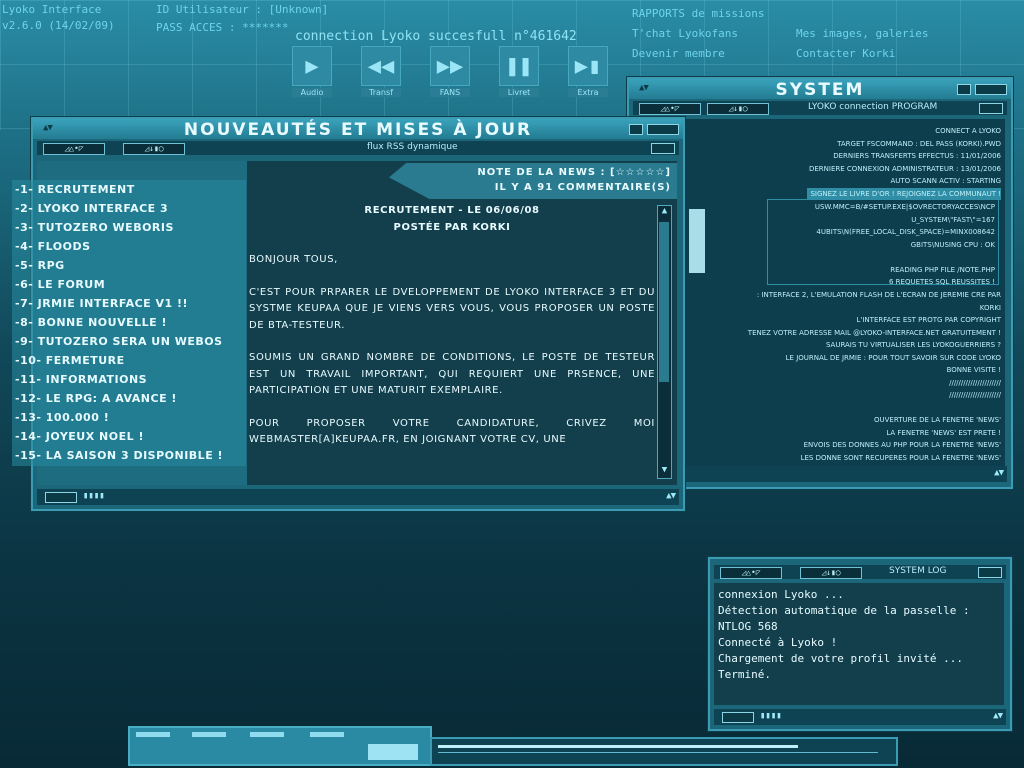 Image resolution: width=1024 pixels, height=768 pixels. Describe the element at coordinates (393, 752) in the screenshot. I see `taskbar-button` at that location.